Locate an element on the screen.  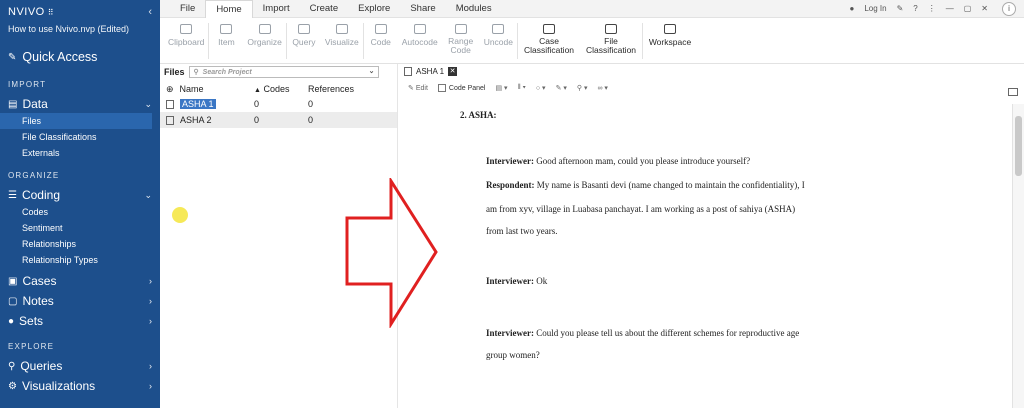
range-code-icon is located at coordinates (460, 29).